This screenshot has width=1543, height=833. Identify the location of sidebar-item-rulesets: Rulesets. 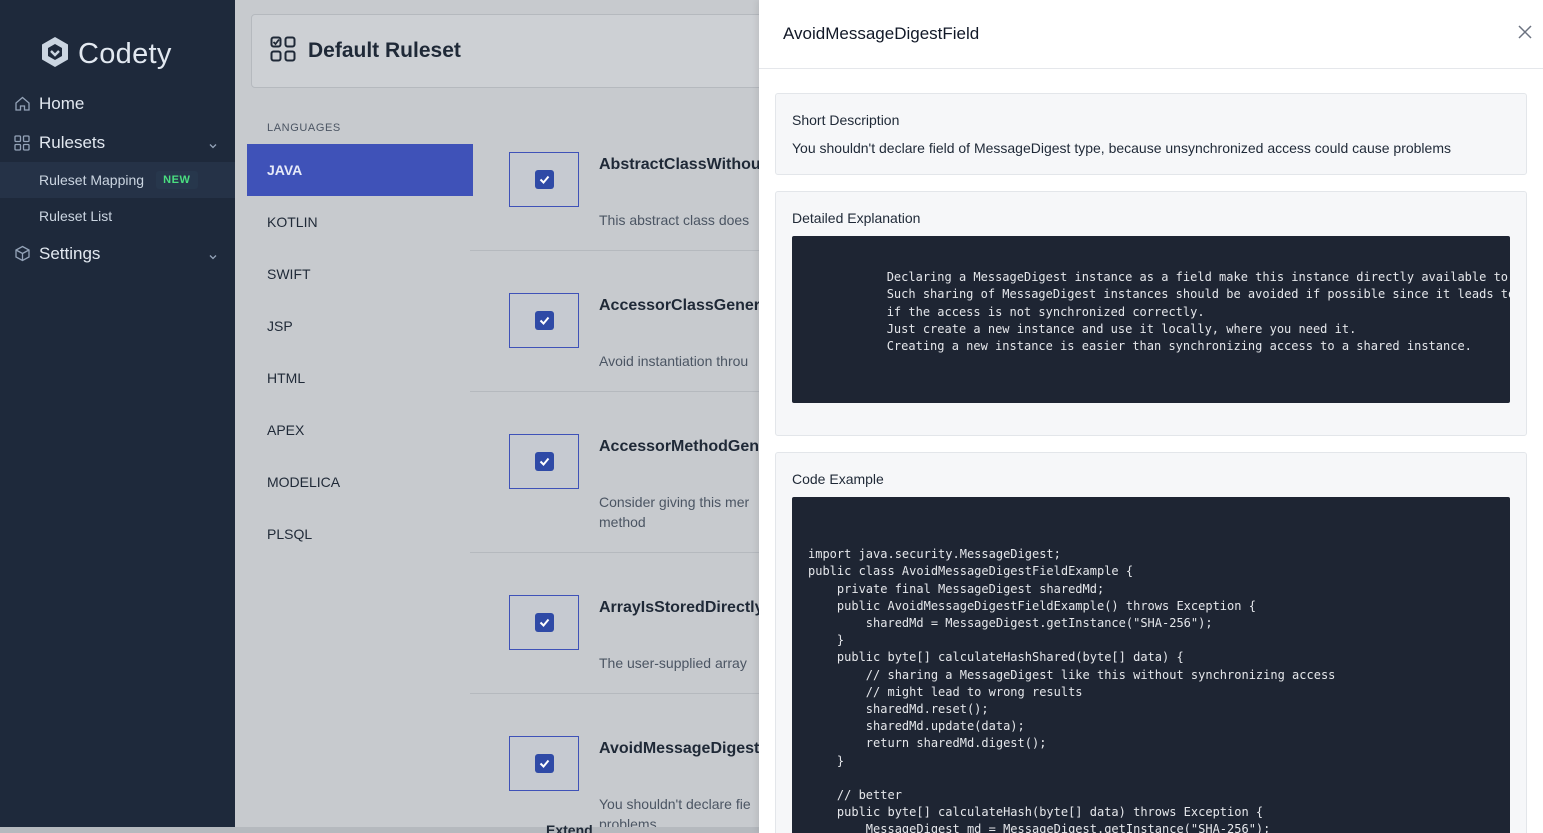
(117, 142).